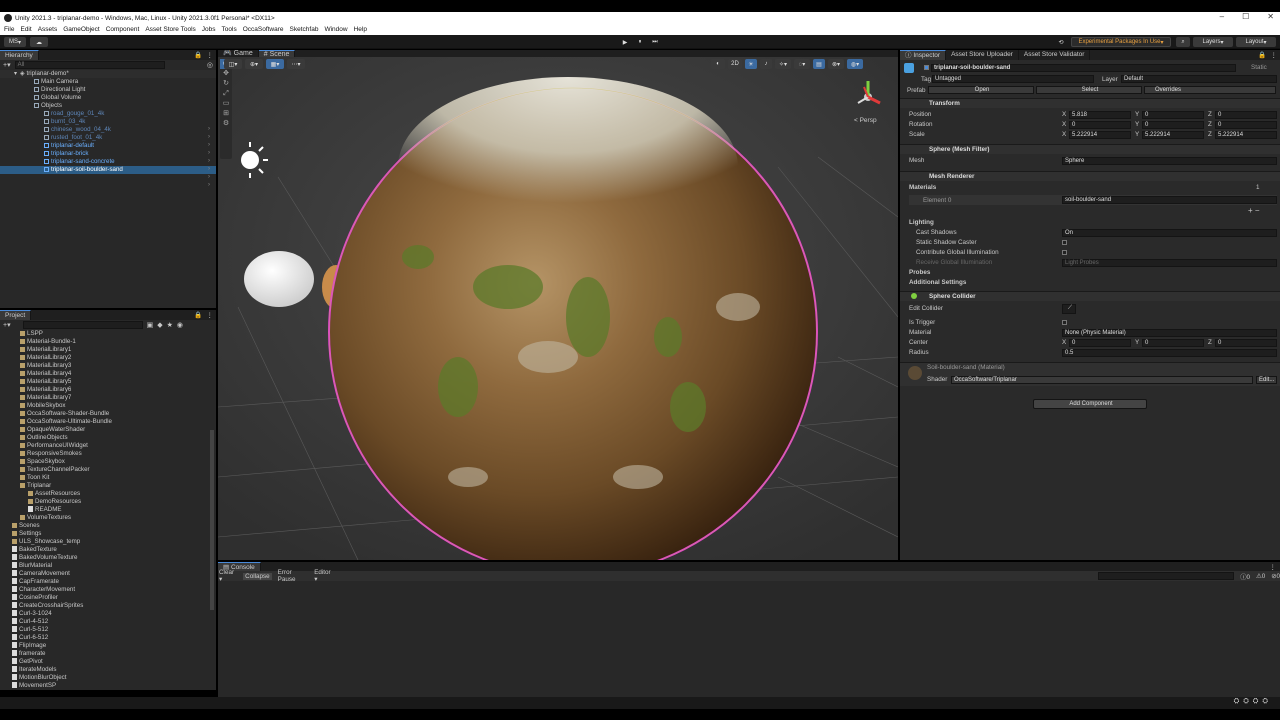 Image resolution: width=1280 pixels, height=720 pixels. I want to click on hierarchy-item: road_gouge_01_4k, so click(108, 114).